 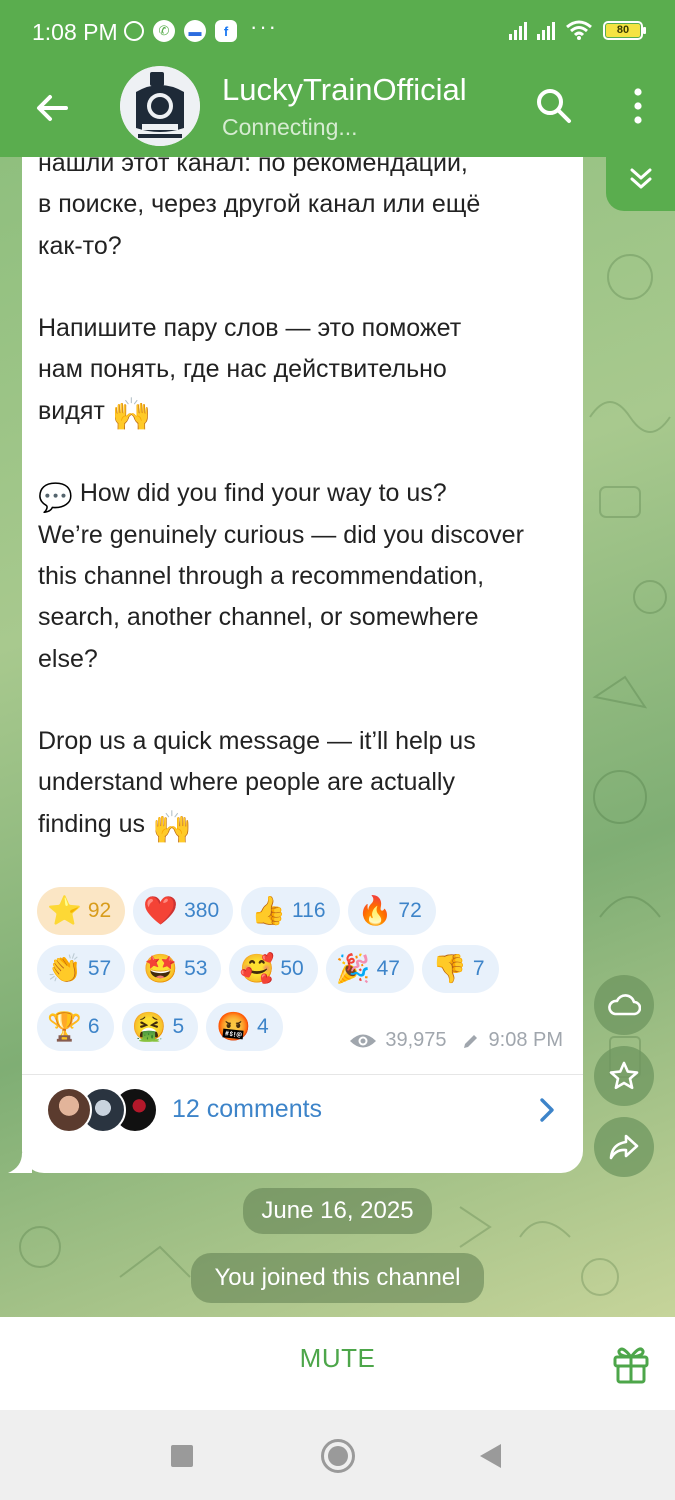 I want to click on star-icon, so click(x=624, y=1075).